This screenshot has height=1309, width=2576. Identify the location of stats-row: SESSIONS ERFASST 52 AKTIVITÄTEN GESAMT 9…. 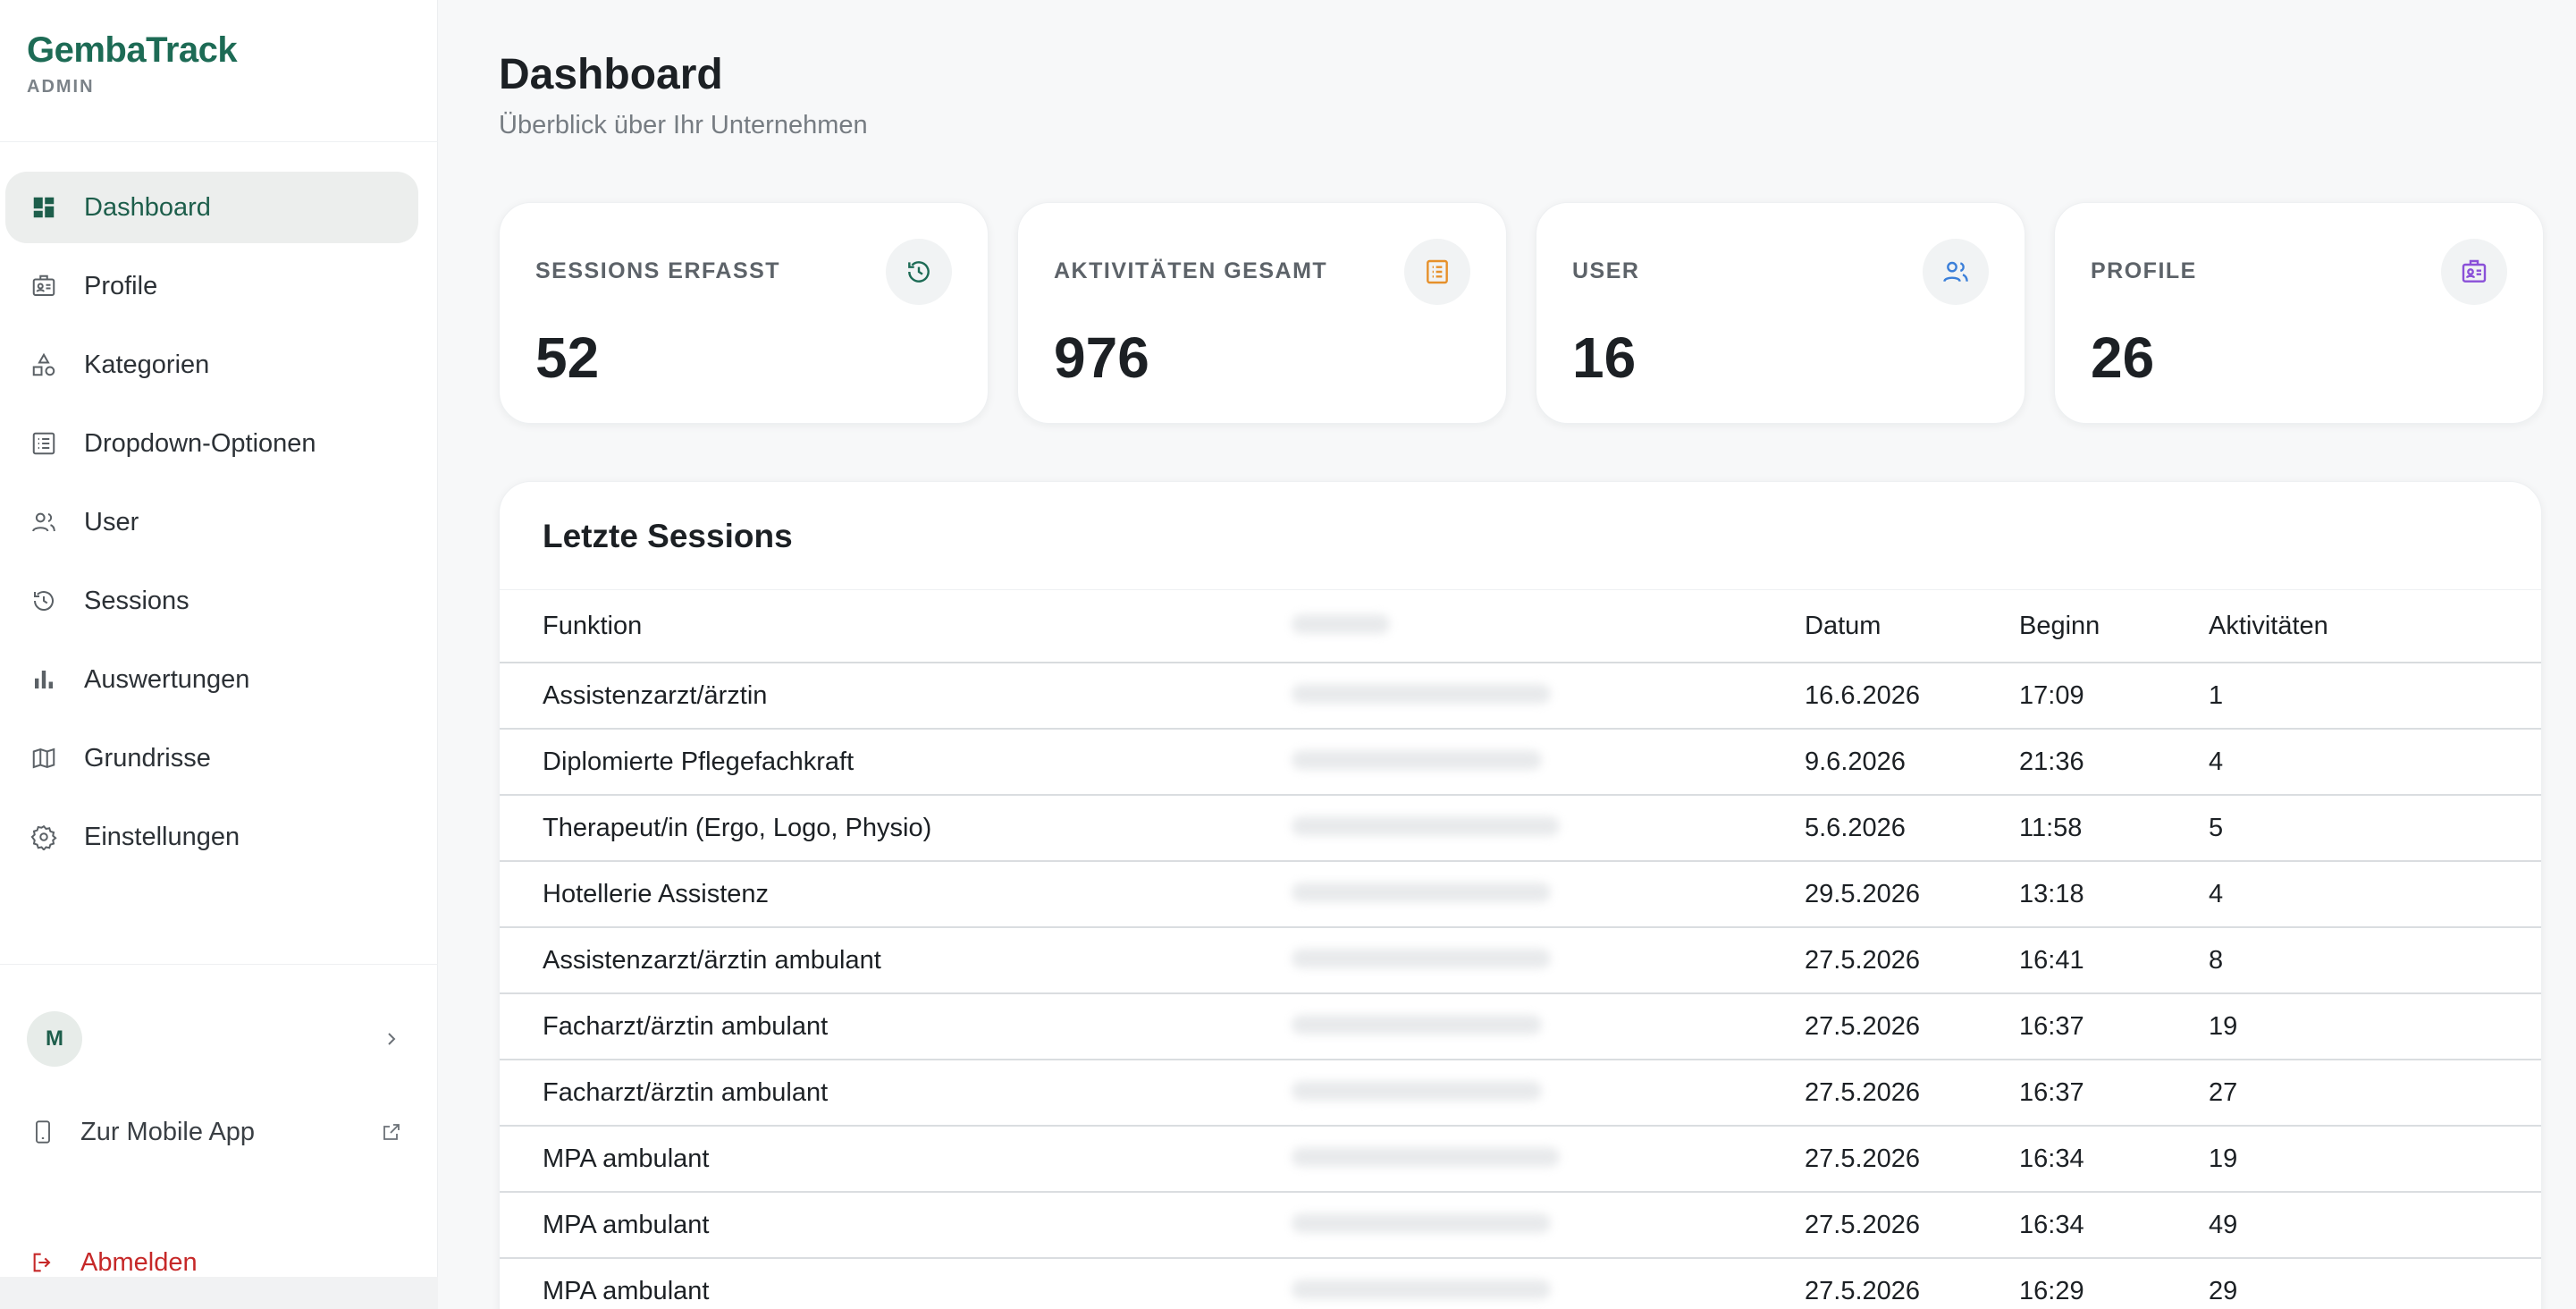
(1522, 313).